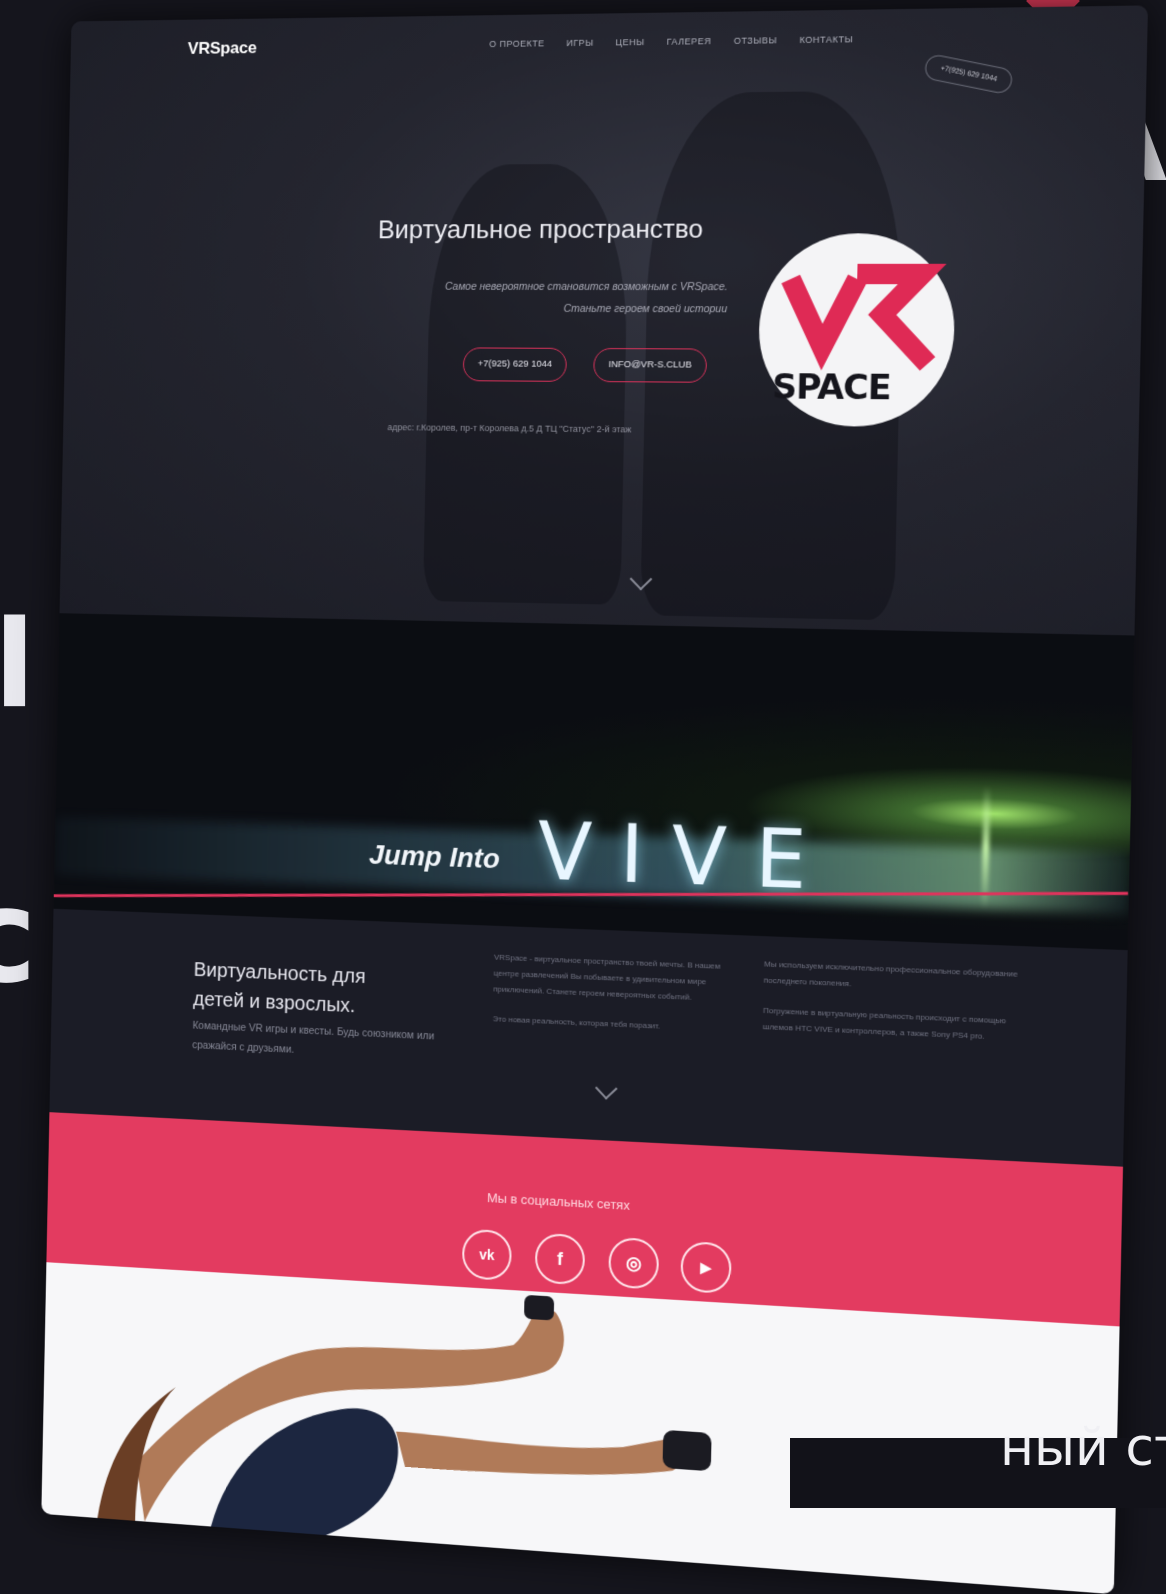 This screenshot has height=1594, width=1166. I want to click on nav-phone-button: +7(925) 629 1044, so click(969, 74).